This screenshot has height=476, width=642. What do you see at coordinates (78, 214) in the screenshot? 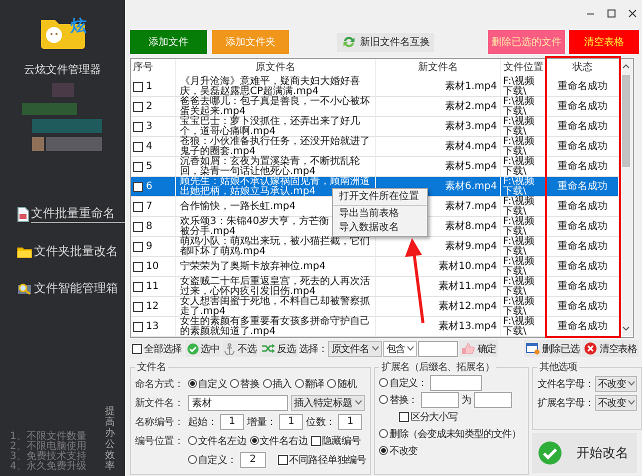
I see `sidebar-item: 文件批量重命名` at bounding box center [78, 214].